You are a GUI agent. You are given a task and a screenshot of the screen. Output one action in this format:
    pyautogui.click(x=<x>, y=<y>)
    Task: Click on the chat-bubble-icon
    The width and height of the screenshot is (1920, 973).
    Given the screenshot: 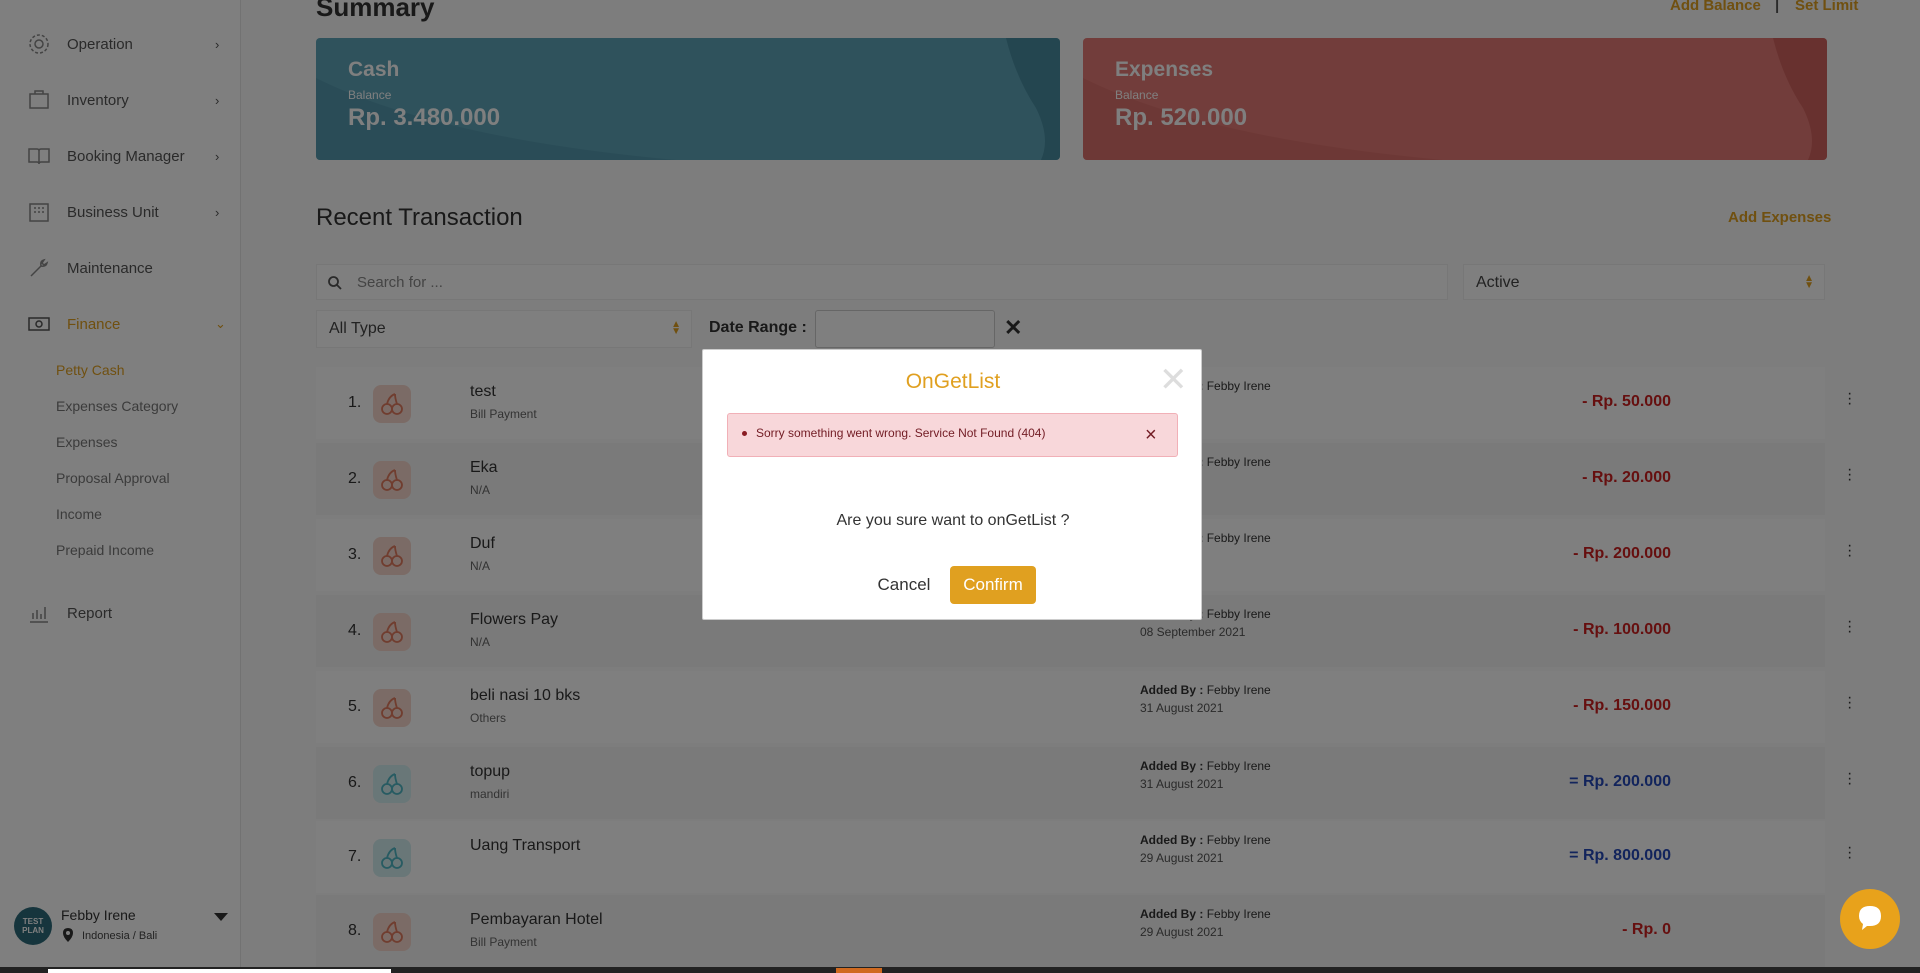 What is the action you would take?
    pyautogui.click(x=1870, y=919)
    